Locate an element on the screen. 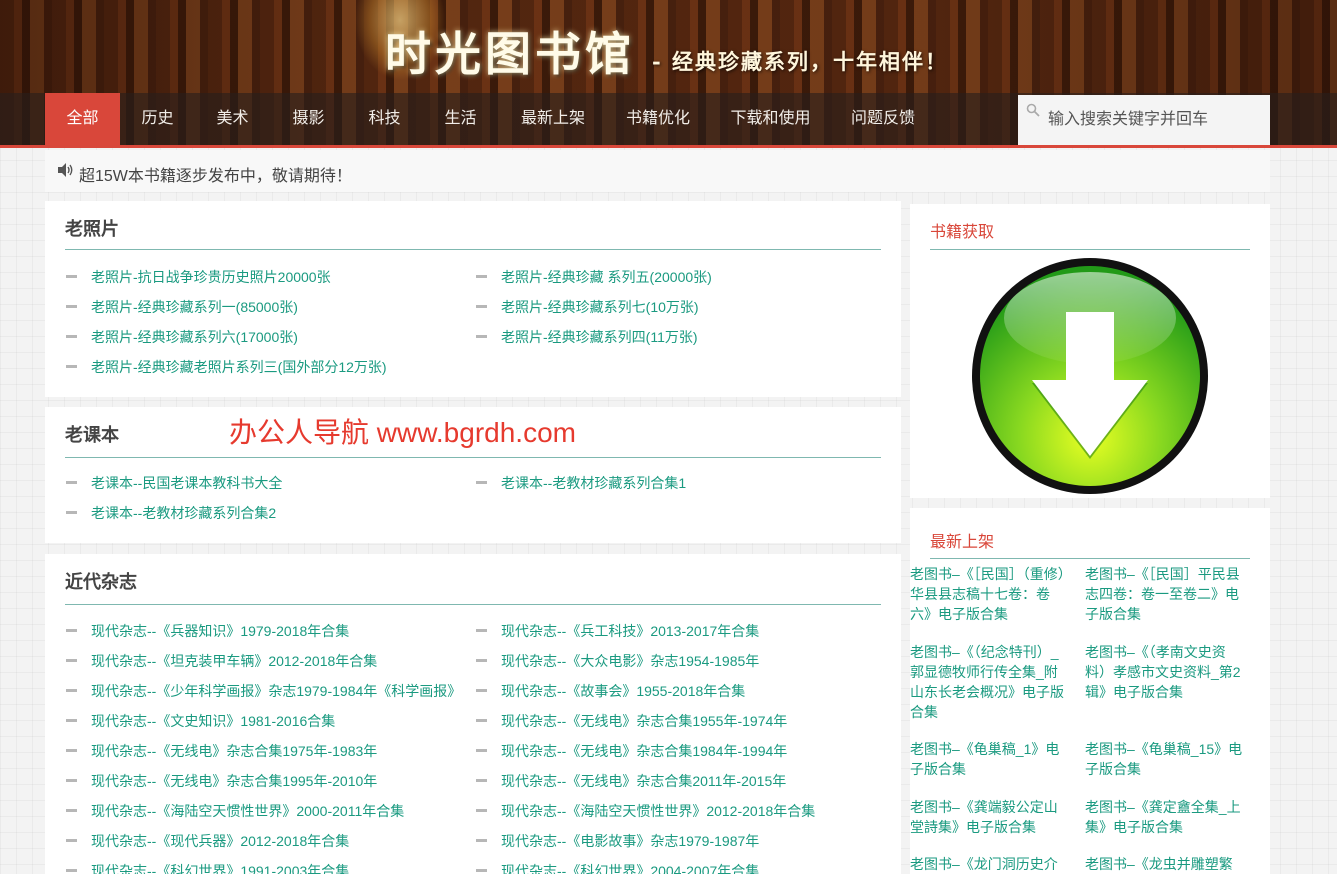 This screenshot has height=874, width=1337. search-input is located at coordinates (1153, 120).